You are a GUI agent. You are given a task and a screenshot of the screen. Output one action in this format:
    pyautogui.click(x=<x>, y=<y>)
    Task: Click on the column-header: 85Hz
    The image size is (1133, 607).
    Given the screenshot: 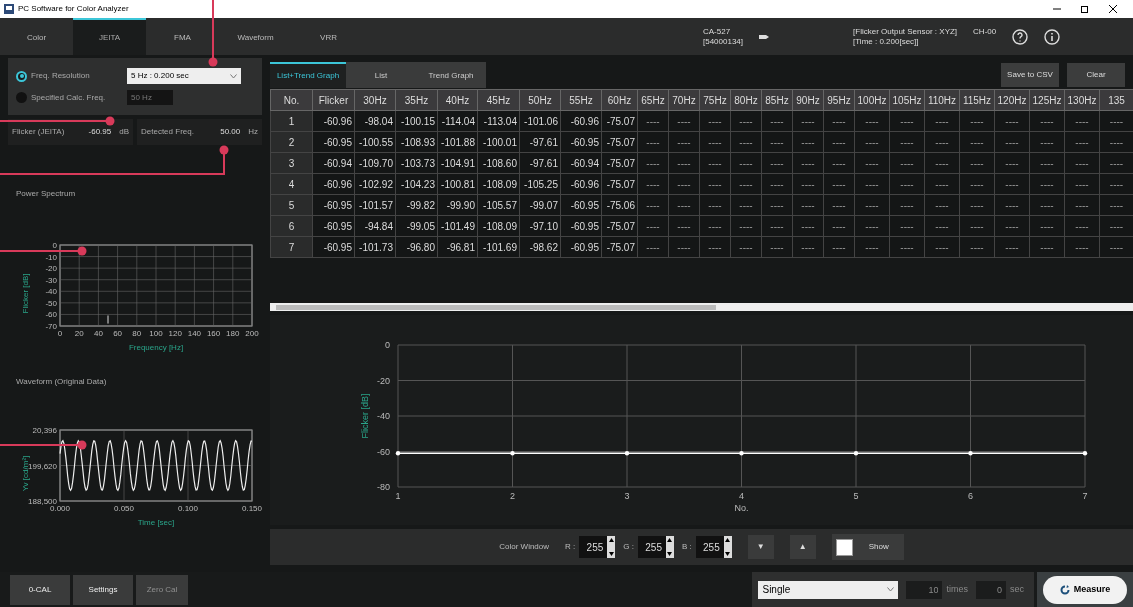 What is the action you would take?
    pyautogui.click(x=777, y=100)
    